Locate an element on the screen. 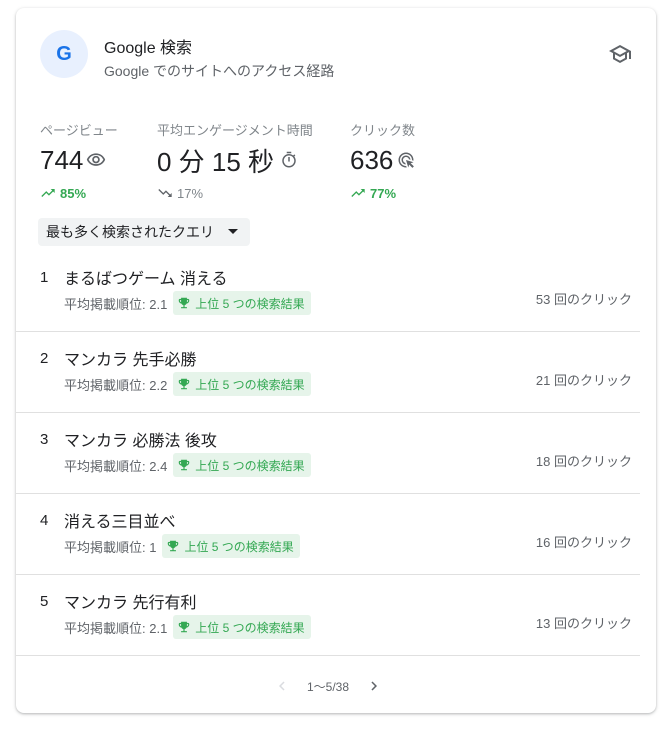 The width and height of the screenshot is (663, 733). query-position: 平均掲載順位: 2.4 上位 5 つの検索結果 is located at coordinates (187, 465).